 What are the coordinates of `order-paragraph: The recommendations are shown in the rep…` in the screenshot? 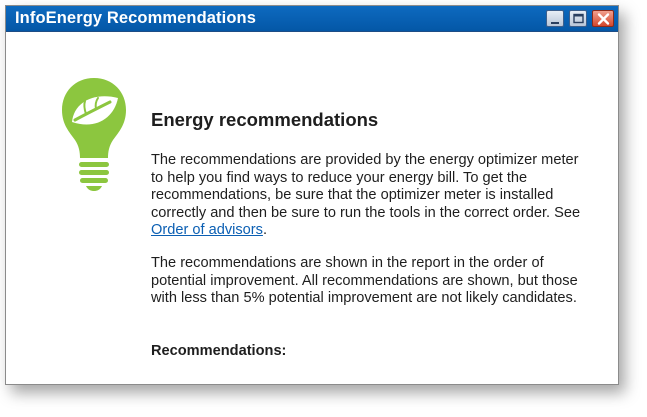 It's located at (364, 280).